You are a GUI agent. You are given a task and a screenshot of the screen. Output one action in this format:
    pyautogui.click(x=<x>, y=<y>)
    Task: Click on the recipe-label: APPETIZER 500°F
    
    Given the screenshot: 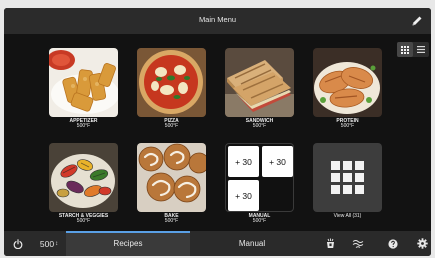 What is the action you would take?
    pyautogui.click(x=83, y=124)
    